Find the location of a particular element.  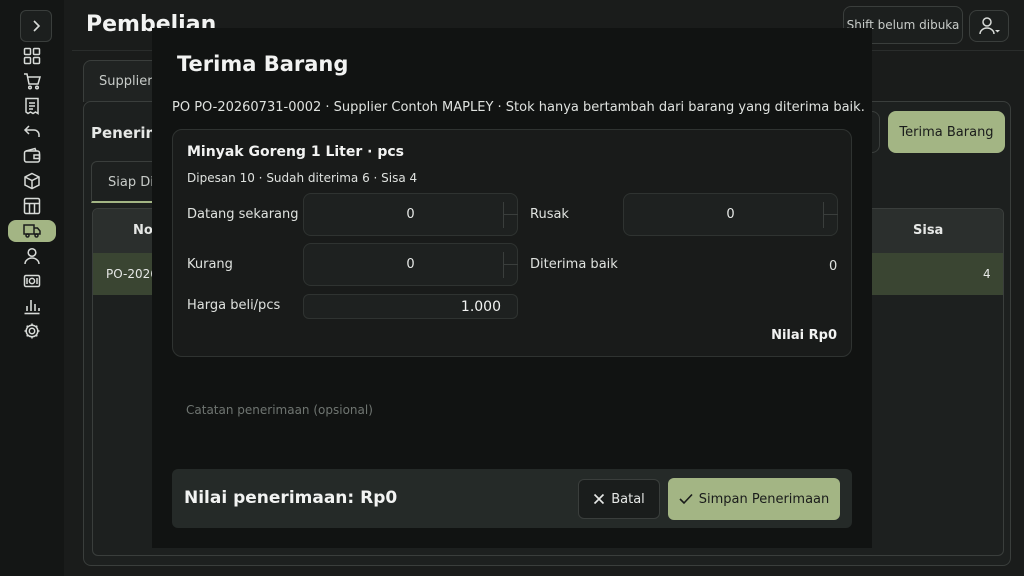

chevron-right-icon is located at coordinates (37, 26).